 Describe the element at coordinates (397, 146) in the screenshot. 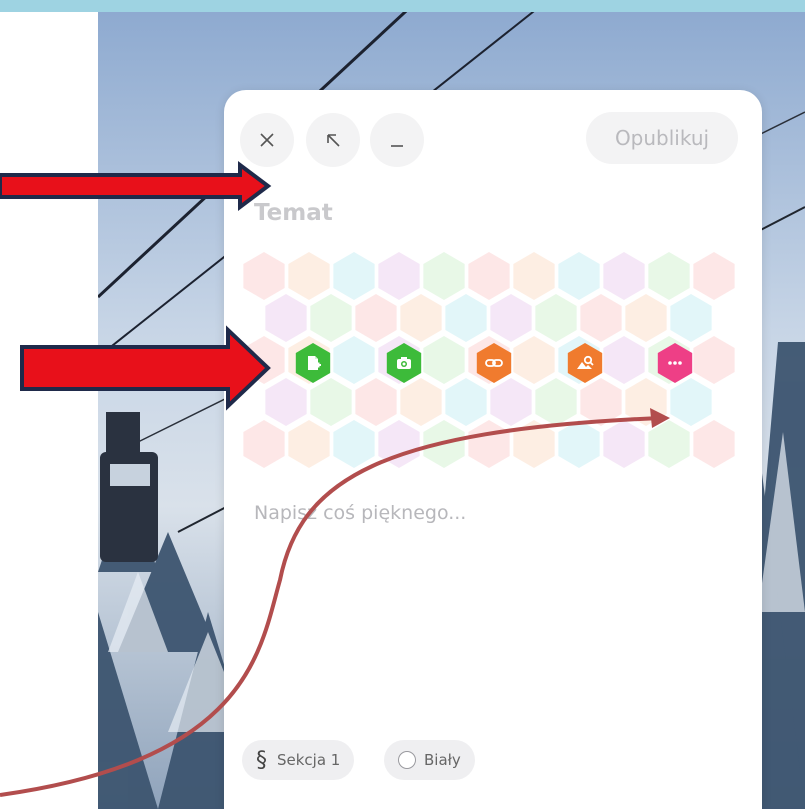

I see `minimize-icon` at that location.